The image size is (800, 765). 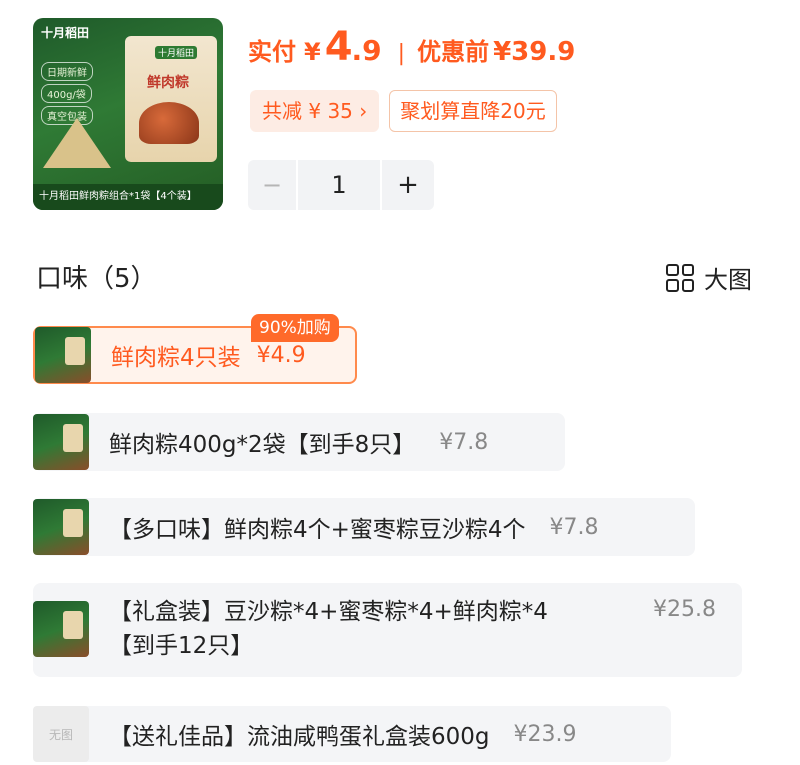 I want to click on quantity-input: 1, so click(x=339, y=185).